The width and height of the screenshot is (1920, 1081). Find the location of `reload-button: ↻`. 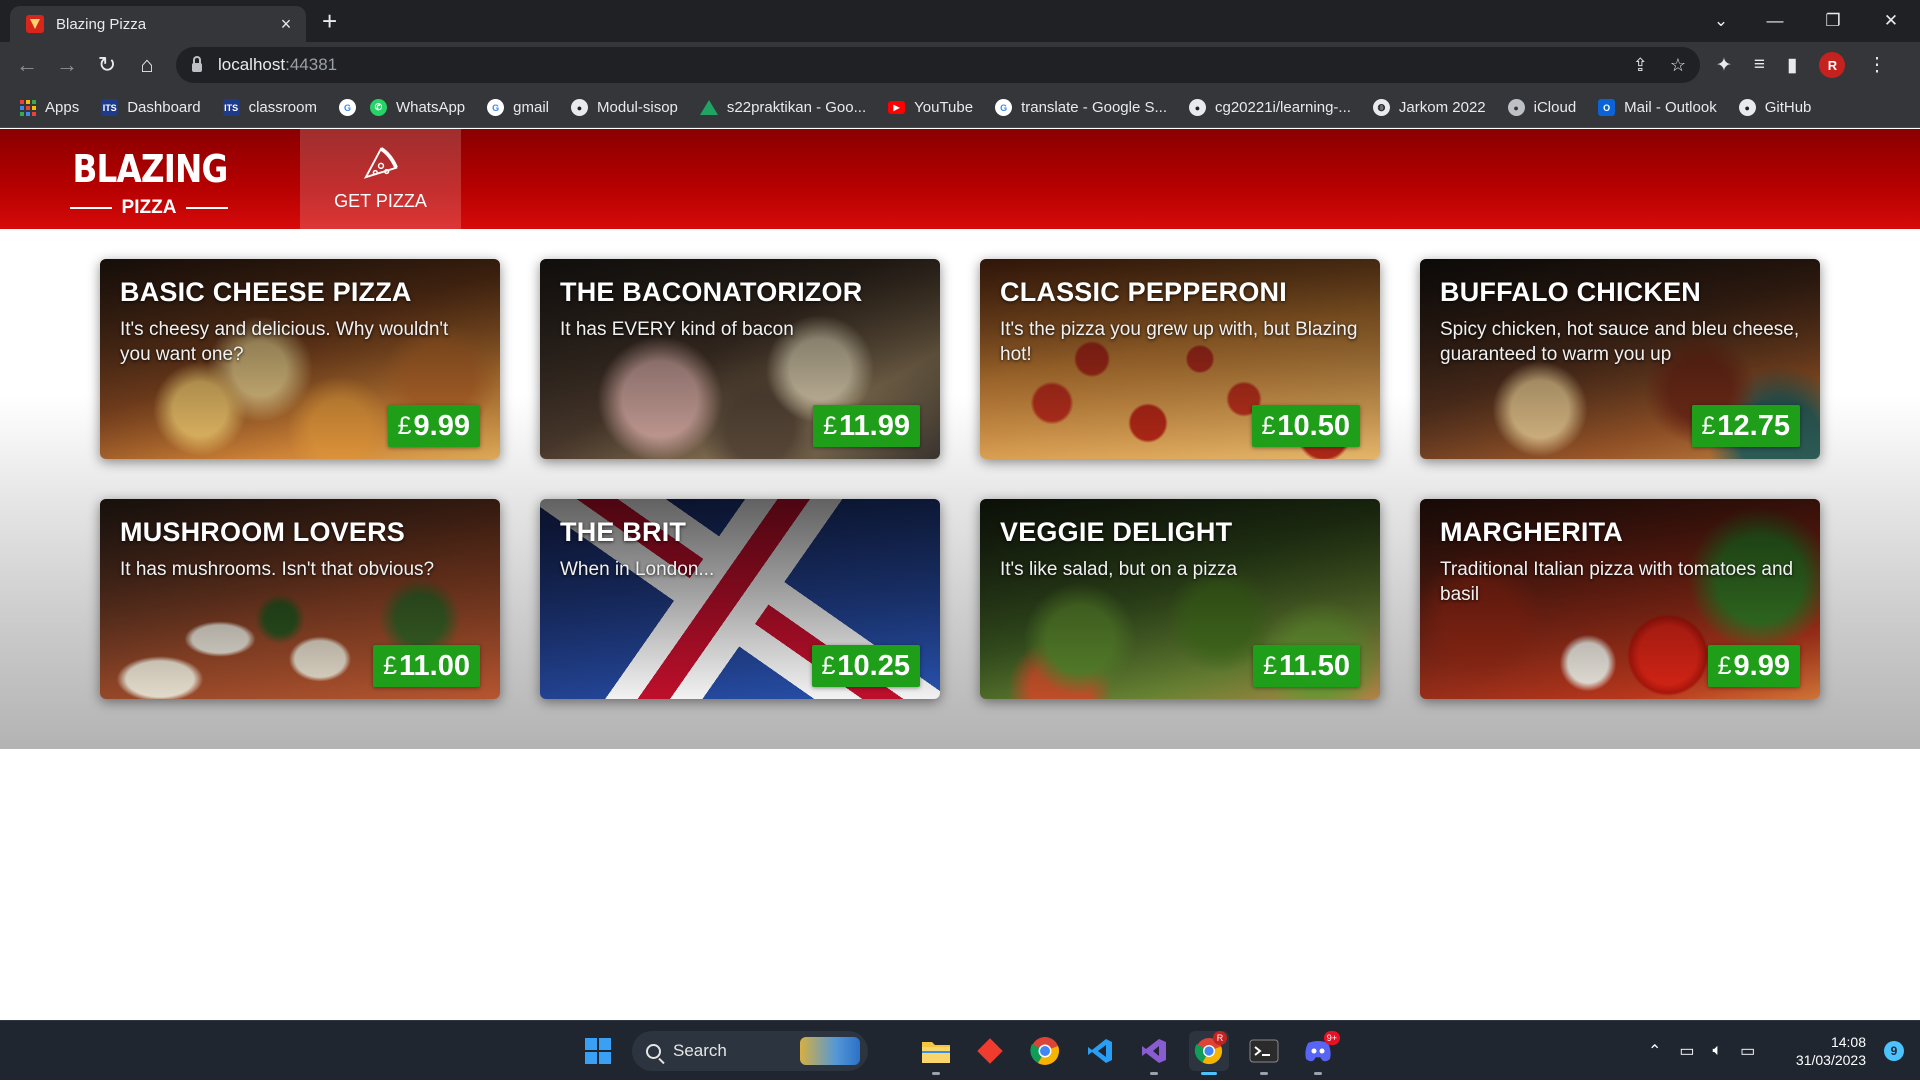

reload-button: ↻ is located at coordinates (107, 65).